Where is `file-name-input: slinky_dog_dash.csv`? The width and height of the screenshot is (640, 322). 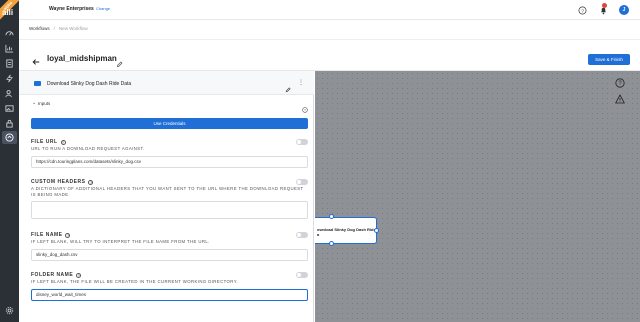
file-name-input: slinky_dog_dash.csv is located at coordinates (169, 254).